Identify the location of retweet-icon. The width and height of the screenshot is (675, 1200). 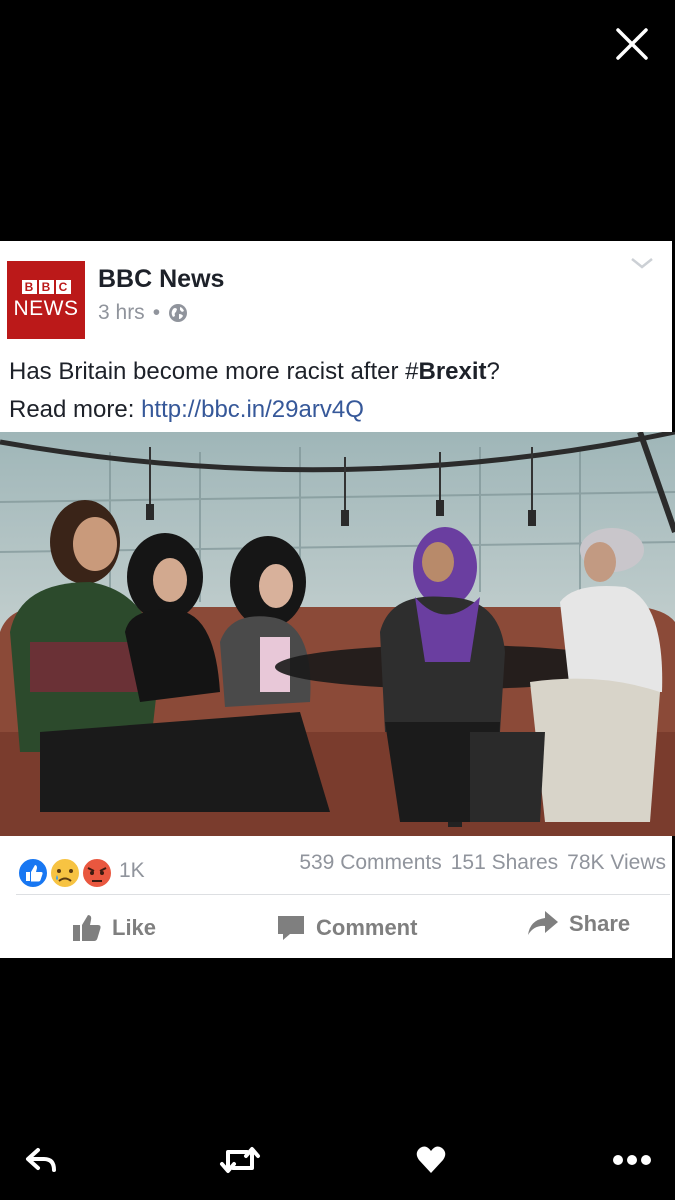
(240, 1160).